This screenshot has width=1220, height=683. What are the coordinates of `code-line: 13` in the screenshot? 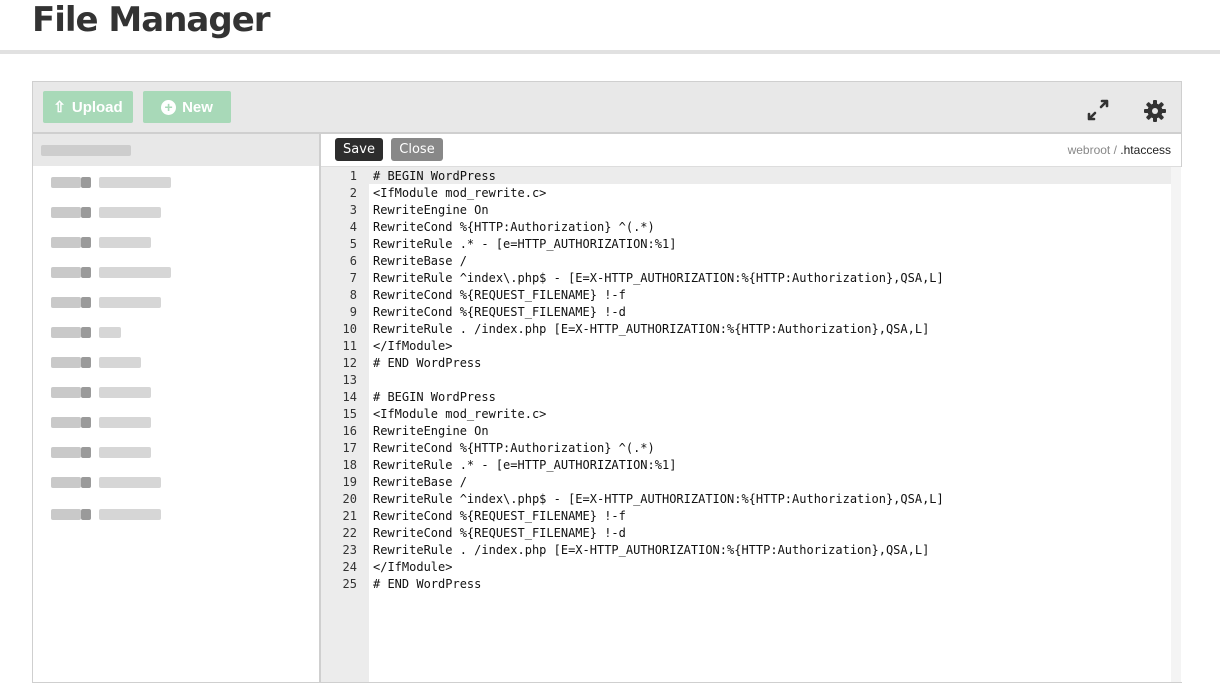 It's located at (339, 380).